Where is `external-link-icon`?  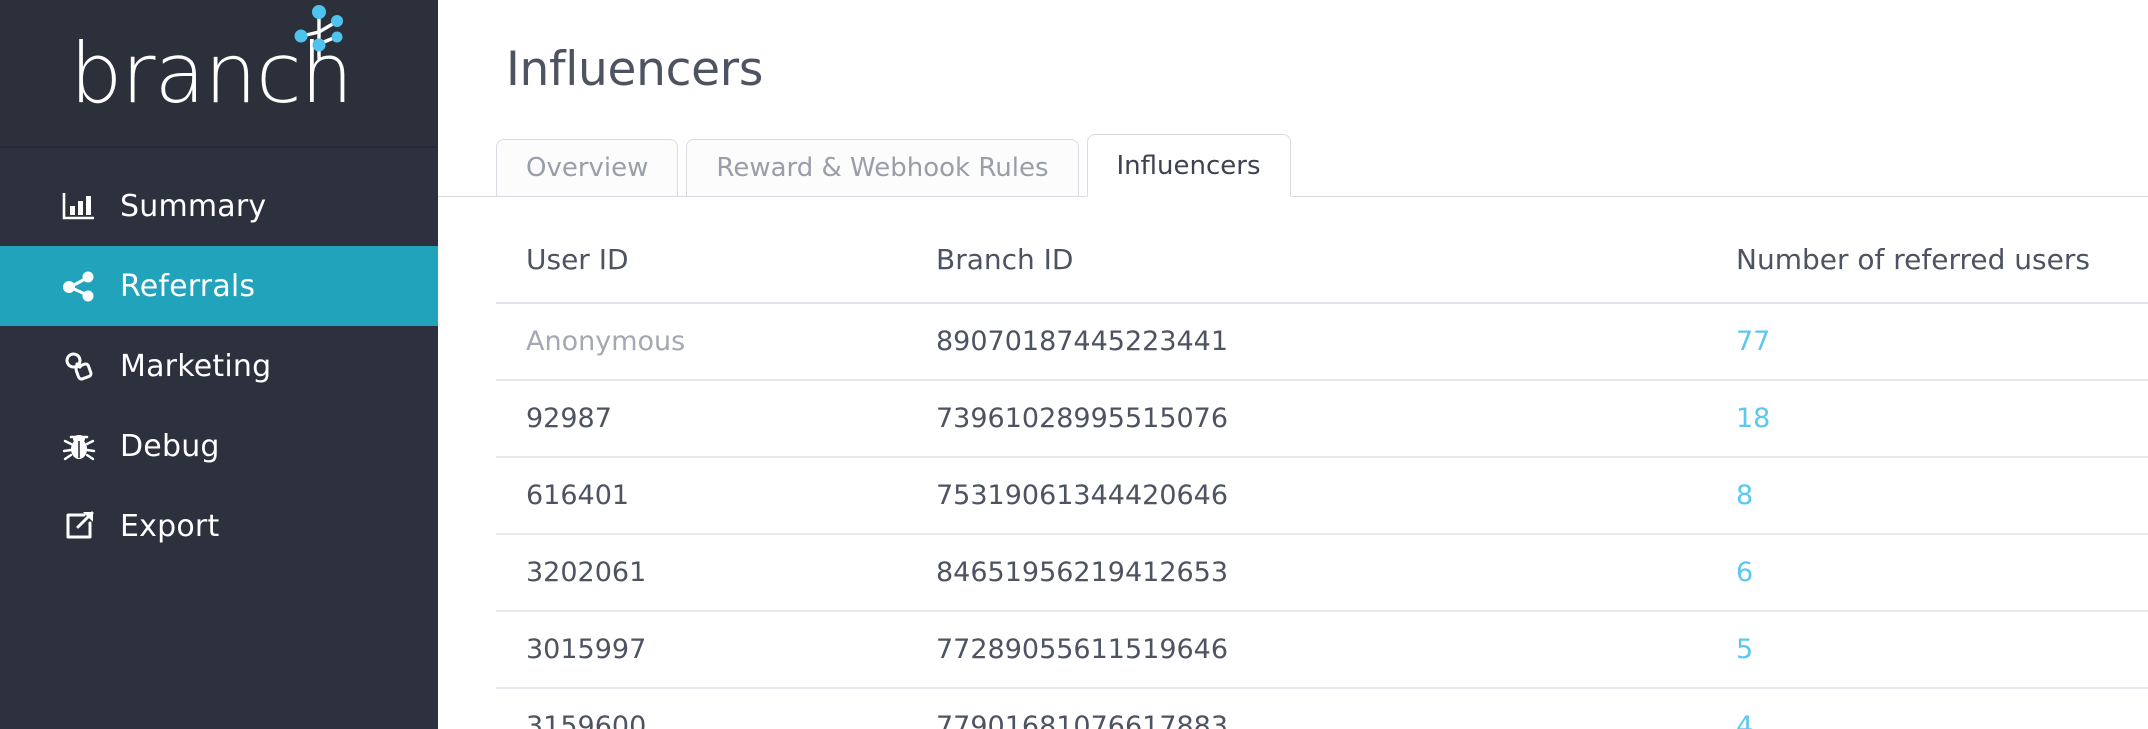 external-link-icon is located at coordinates (84, 526).